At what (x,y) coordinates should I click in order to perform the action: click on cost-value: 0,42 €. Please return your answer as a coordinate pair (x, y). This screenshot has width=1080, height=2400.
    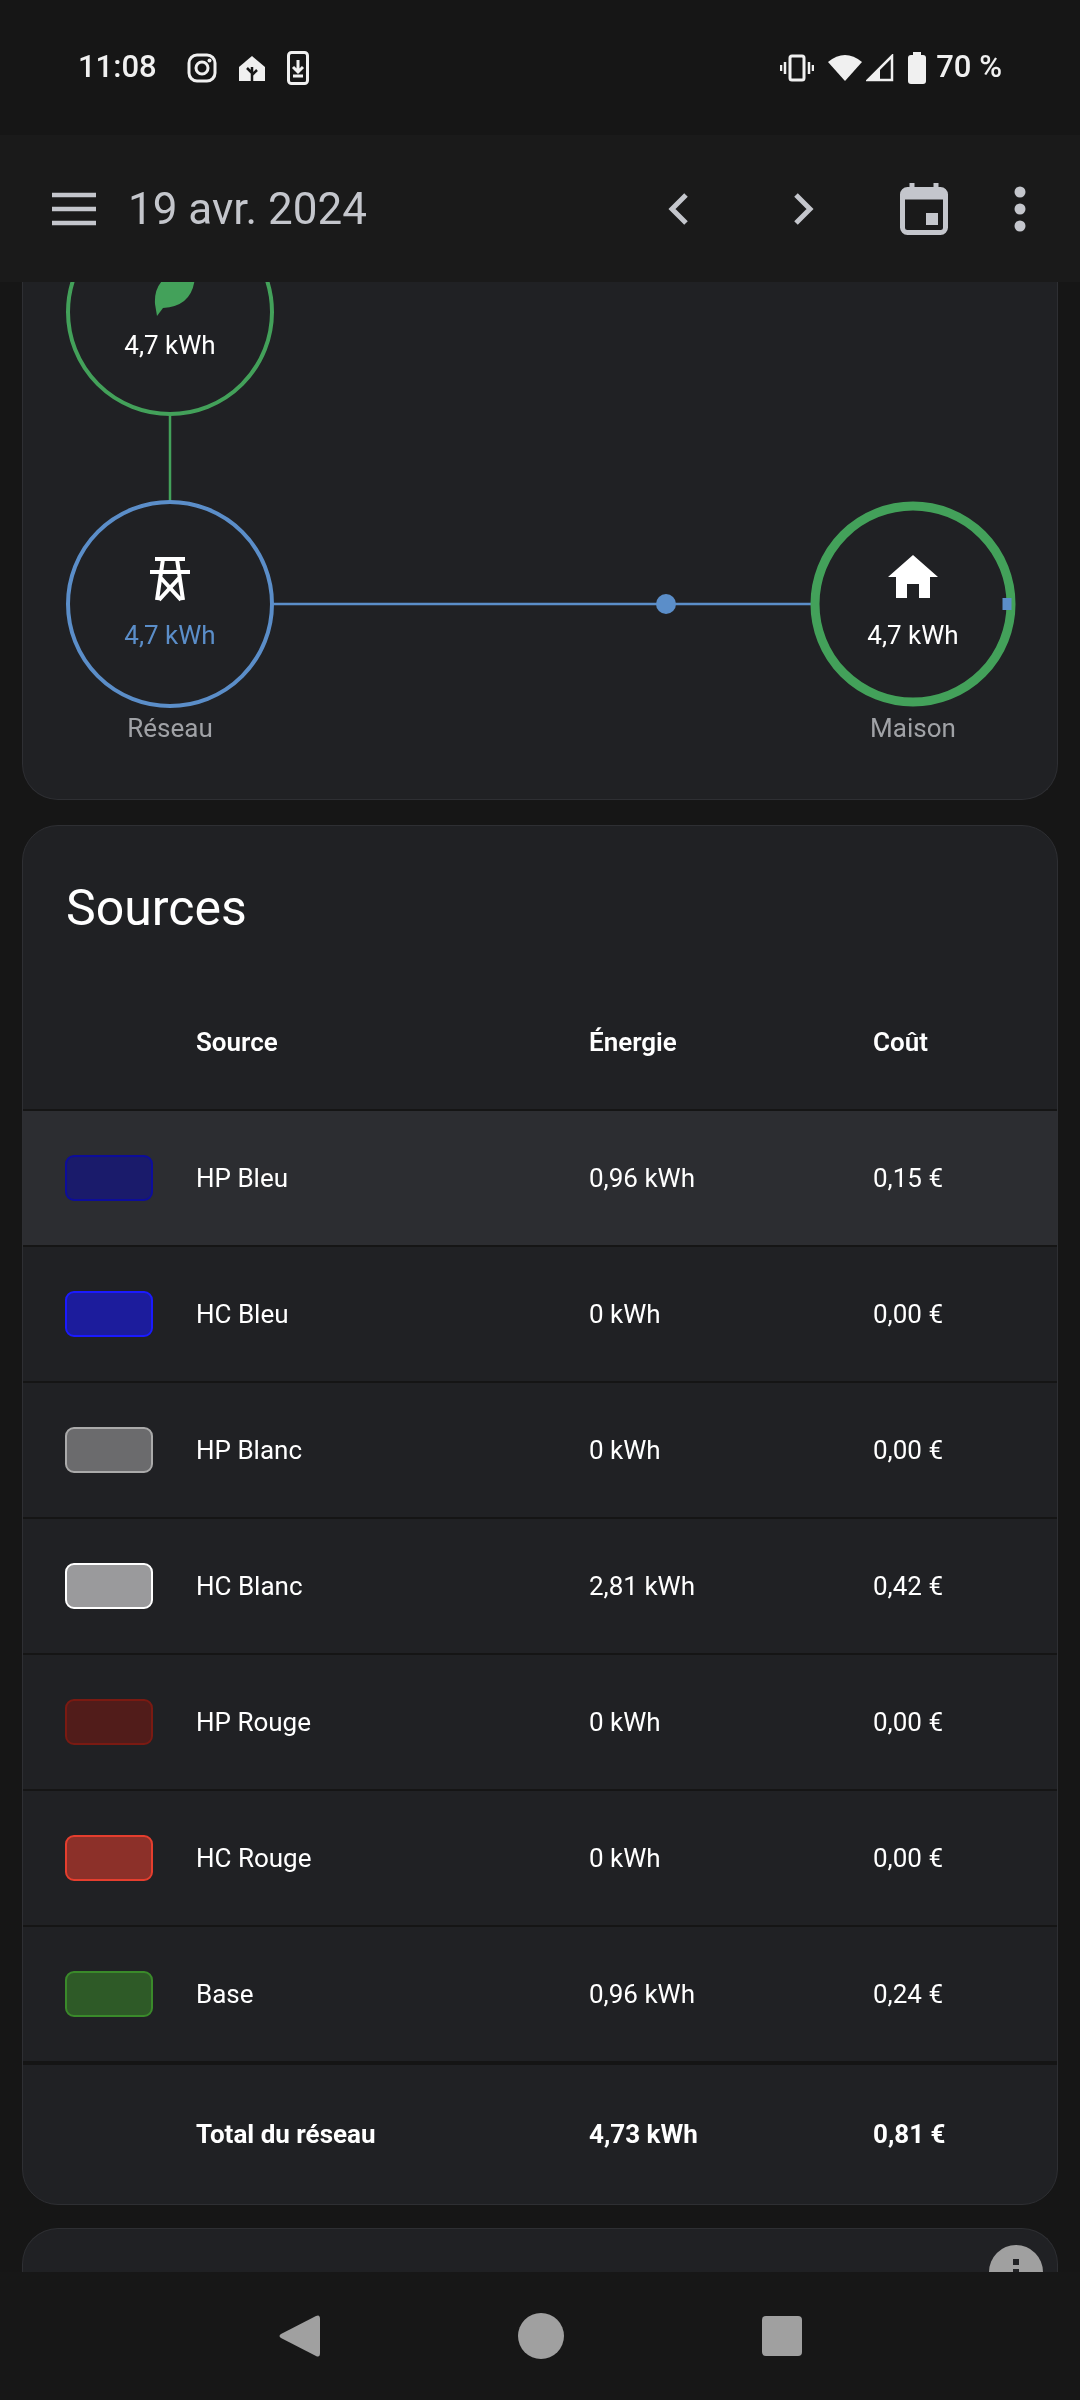
    Looking at the image, I should click on (908, 1586).